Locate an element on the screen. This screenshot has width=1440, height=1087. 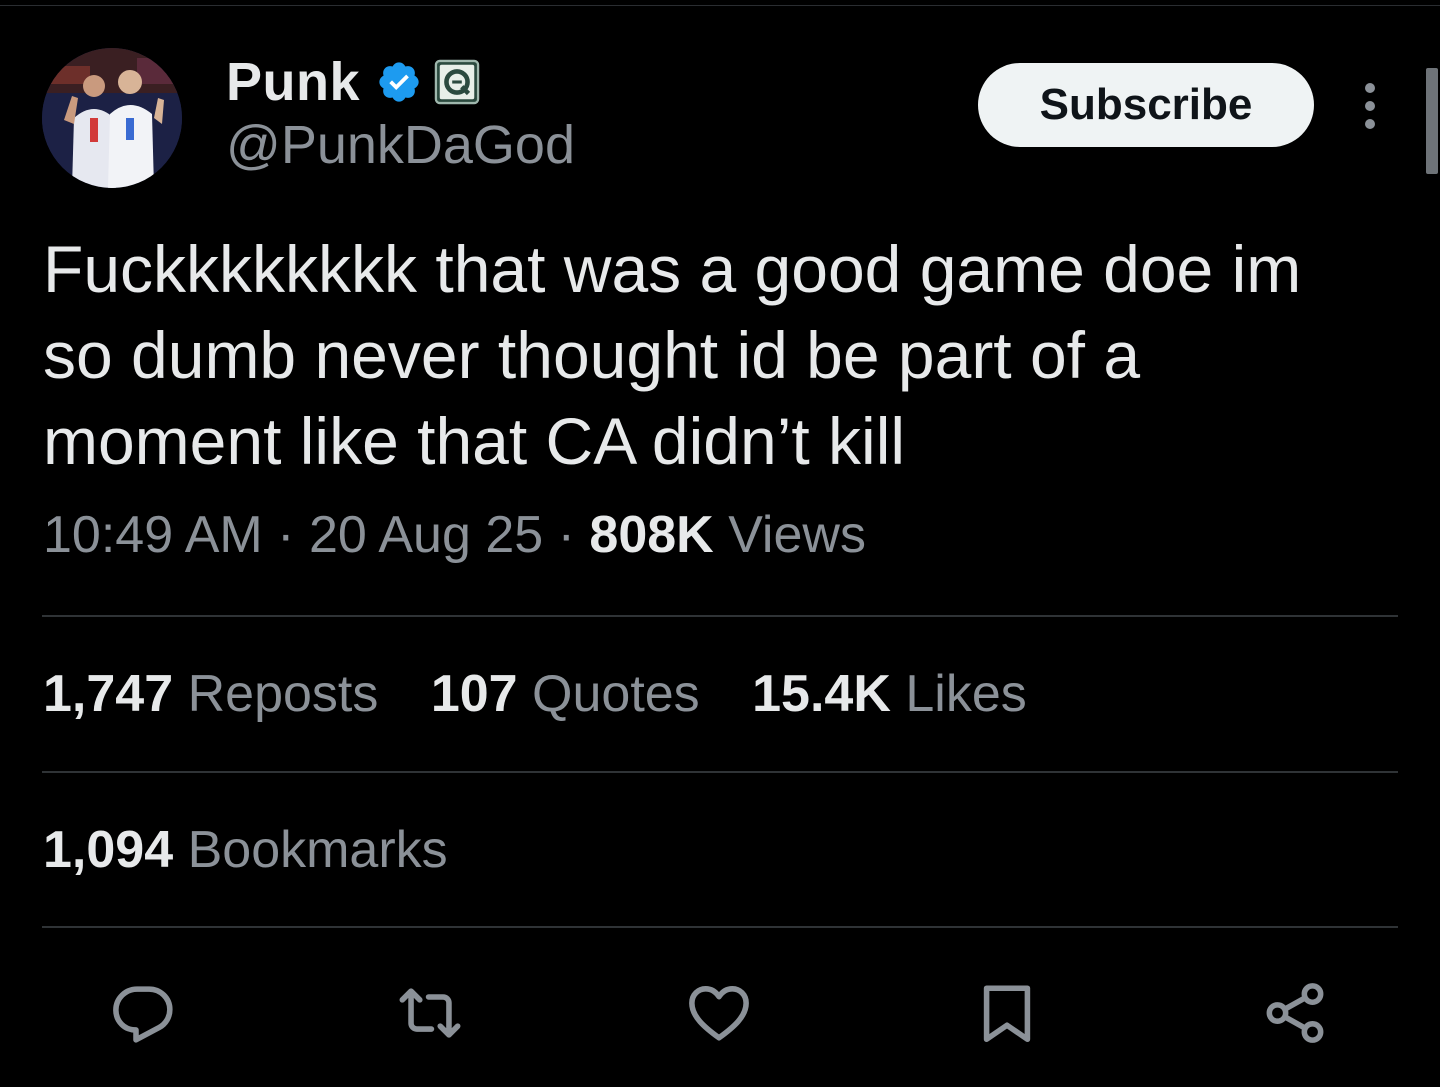
reposts-stat: 1,747 Reposts is located at coordinates (210, 694).